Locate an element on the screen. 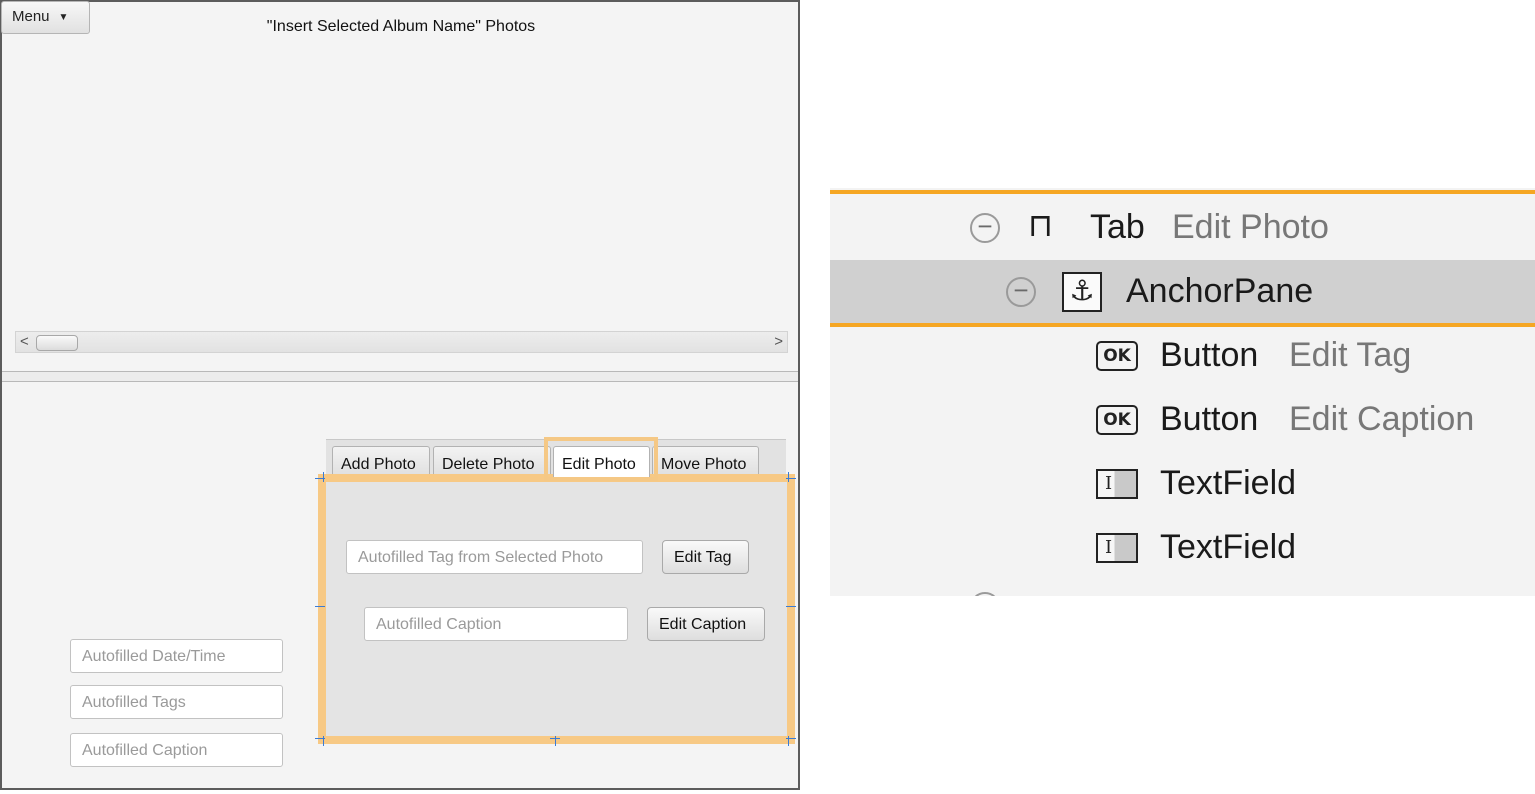  edit-caption-button: Edit Caption is located at coordinates (706, 624).